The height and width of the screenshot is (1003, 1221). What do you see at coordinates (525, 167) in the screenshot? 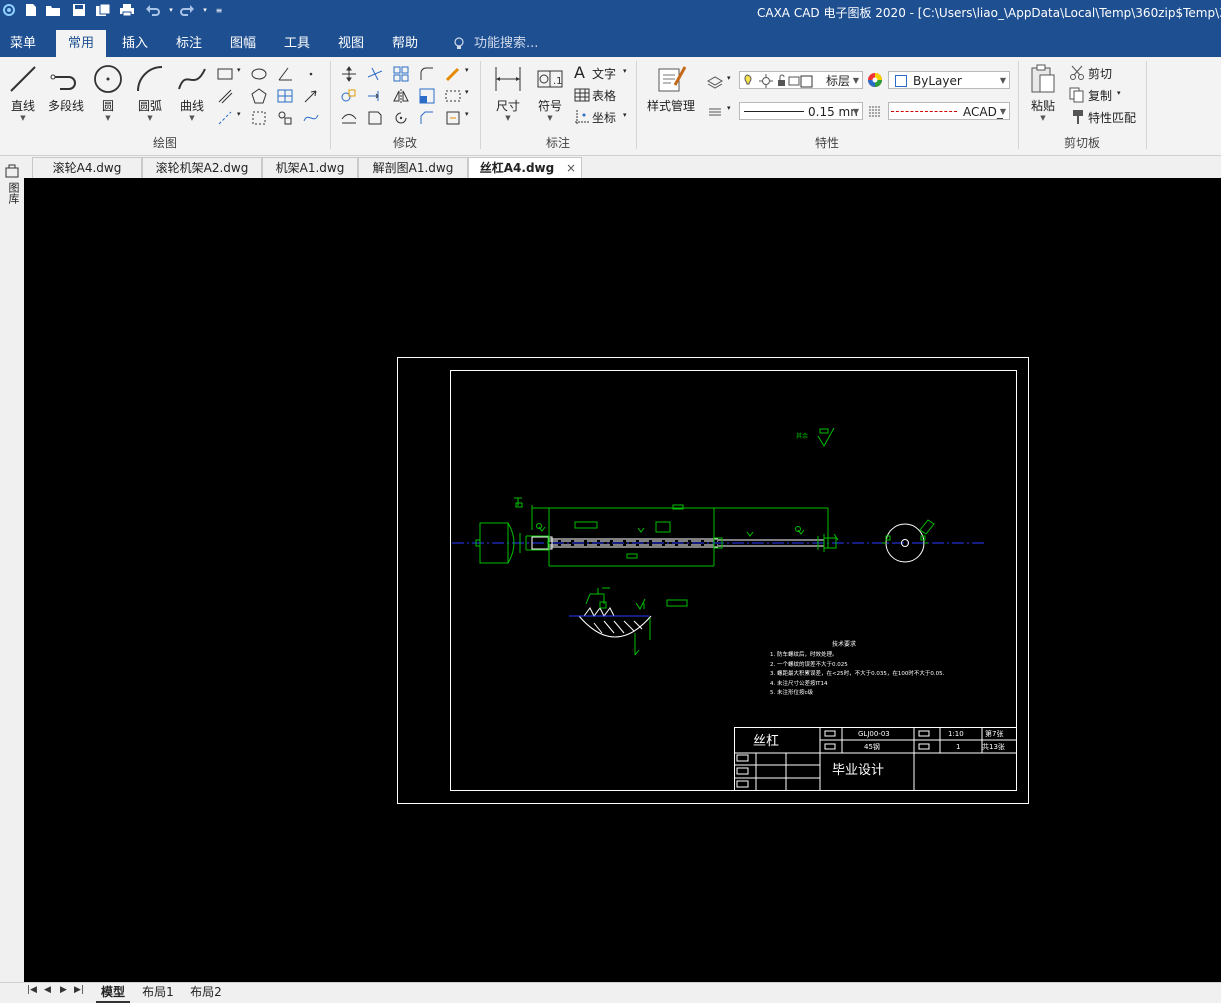
I see `doc-tab-active: 丝杠A4.dwg ×` at bounding box center [525, 167].